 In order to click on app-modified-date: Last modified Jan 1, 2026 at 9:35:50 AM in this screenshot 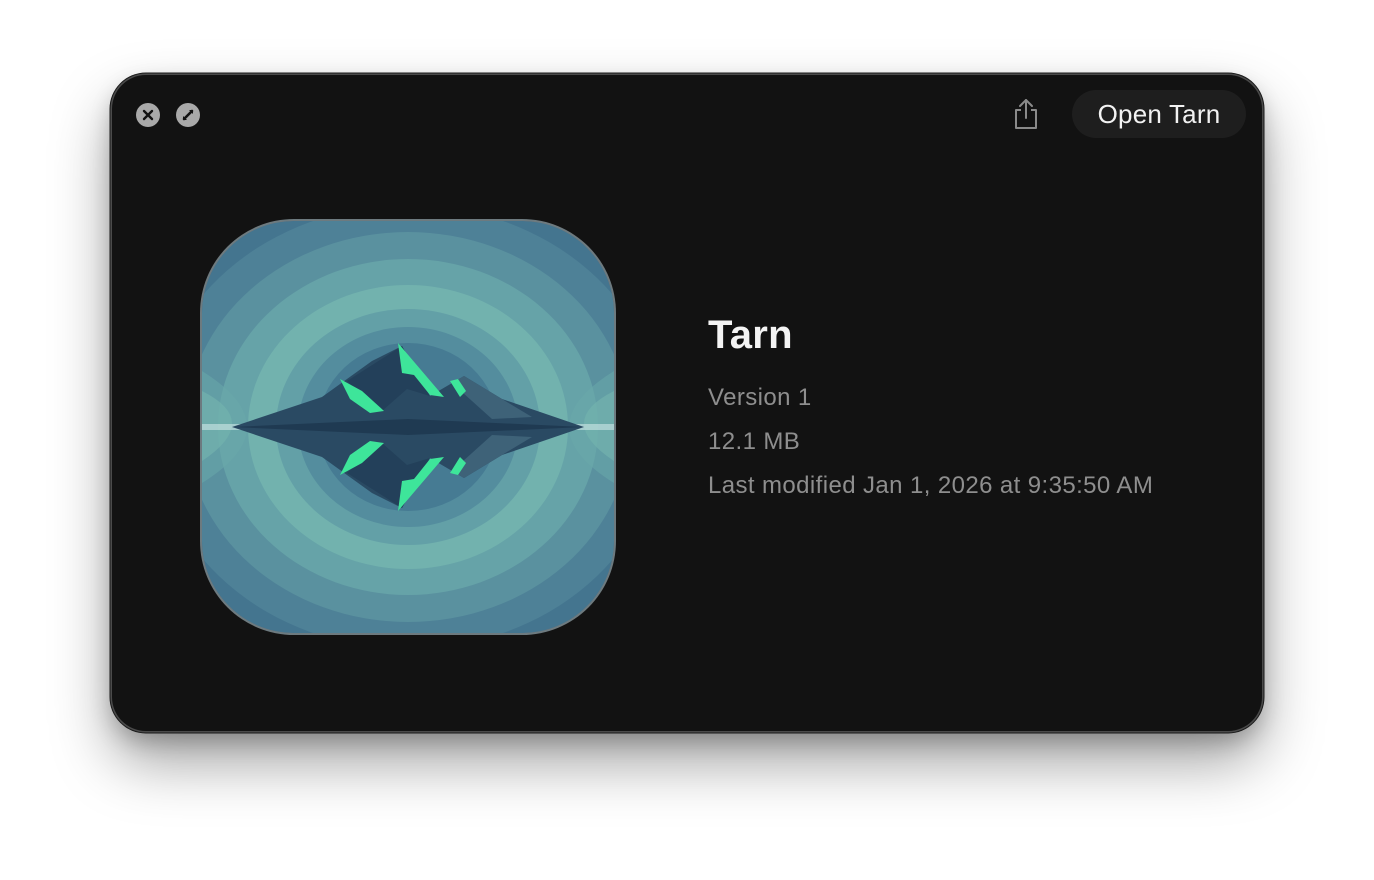, I will do `click(931, 485)`.